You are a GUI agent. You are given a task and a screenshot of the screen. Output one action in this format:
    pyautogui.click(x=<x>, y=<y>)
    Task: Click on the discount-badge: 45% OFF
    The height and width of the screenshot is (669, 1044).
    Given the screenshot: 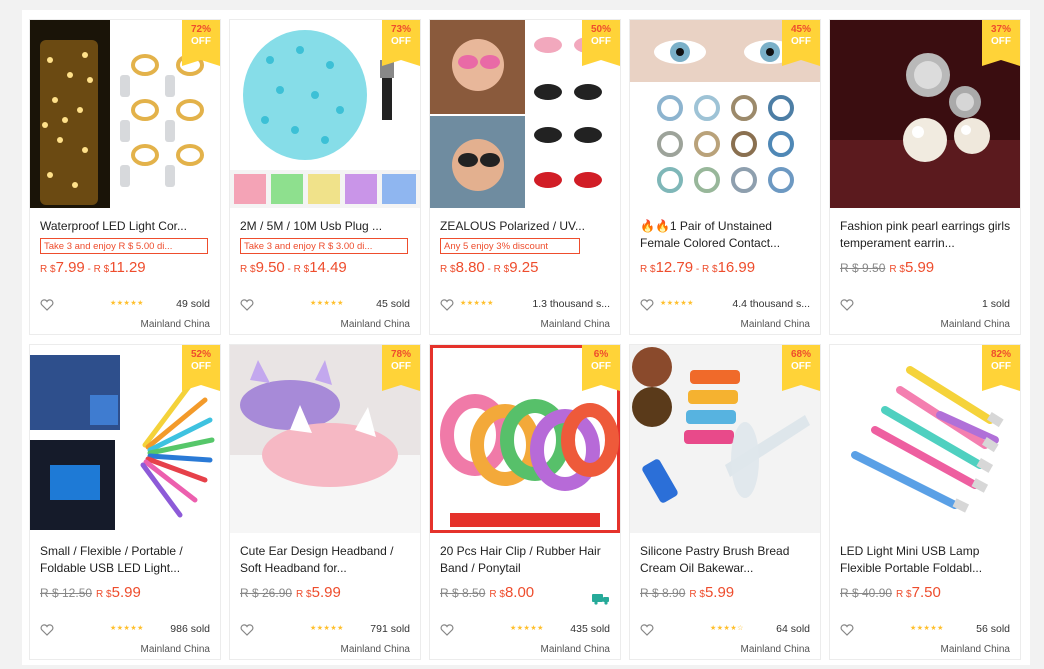 What is the action you would take?
    pyautogui.click(x=801, y=43)
    